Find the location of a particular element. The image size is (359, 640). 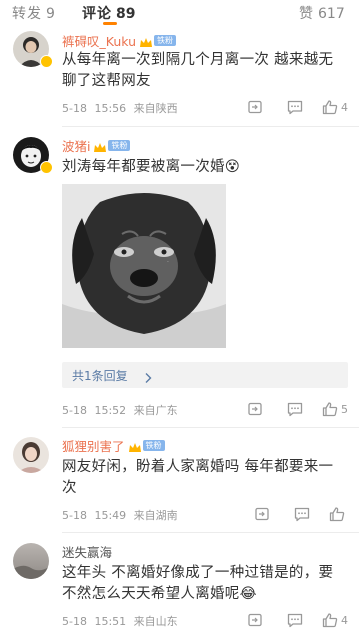

like-button: 4 is located at coordinates (335, 620).